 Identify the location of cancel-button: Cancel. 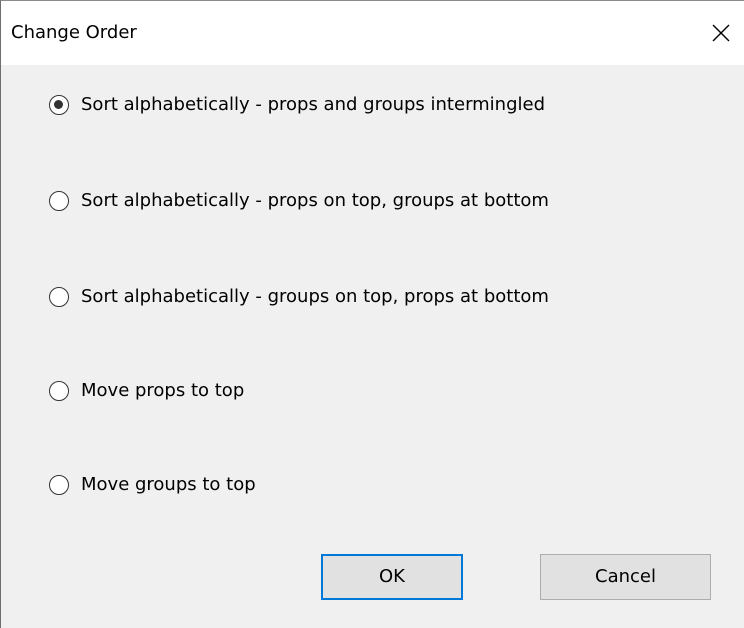
(625, 577).